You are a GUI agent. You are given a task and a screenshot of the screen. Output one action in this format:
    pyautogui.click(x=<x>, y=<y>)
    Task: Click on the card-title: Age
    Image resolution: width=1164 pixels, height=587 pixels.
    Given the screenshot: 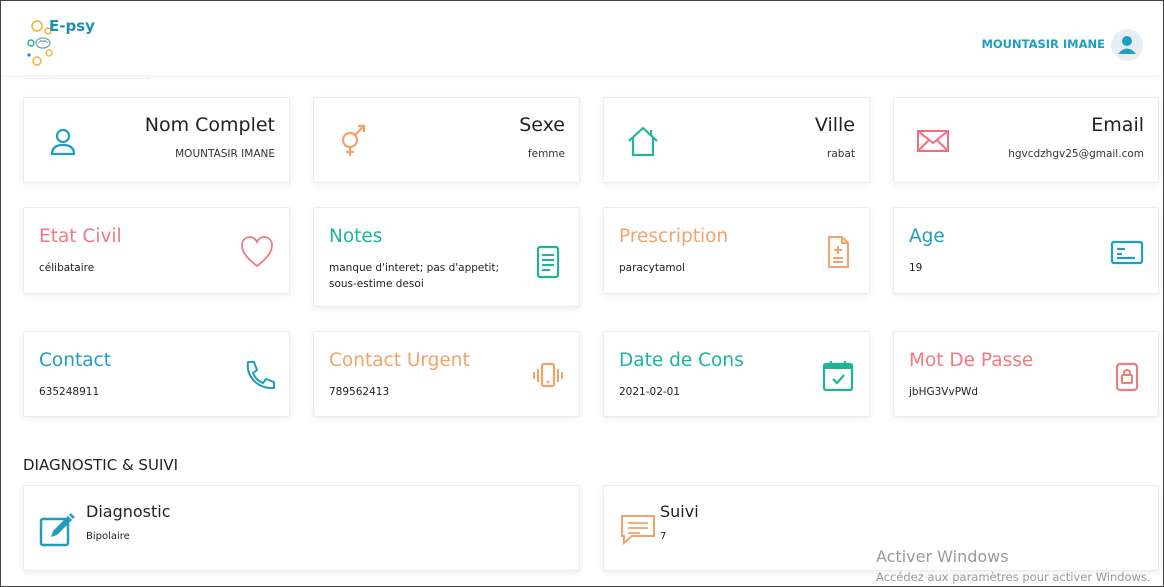 What is the action you would take?
    pyautogui.click(x=927, y=236)
    